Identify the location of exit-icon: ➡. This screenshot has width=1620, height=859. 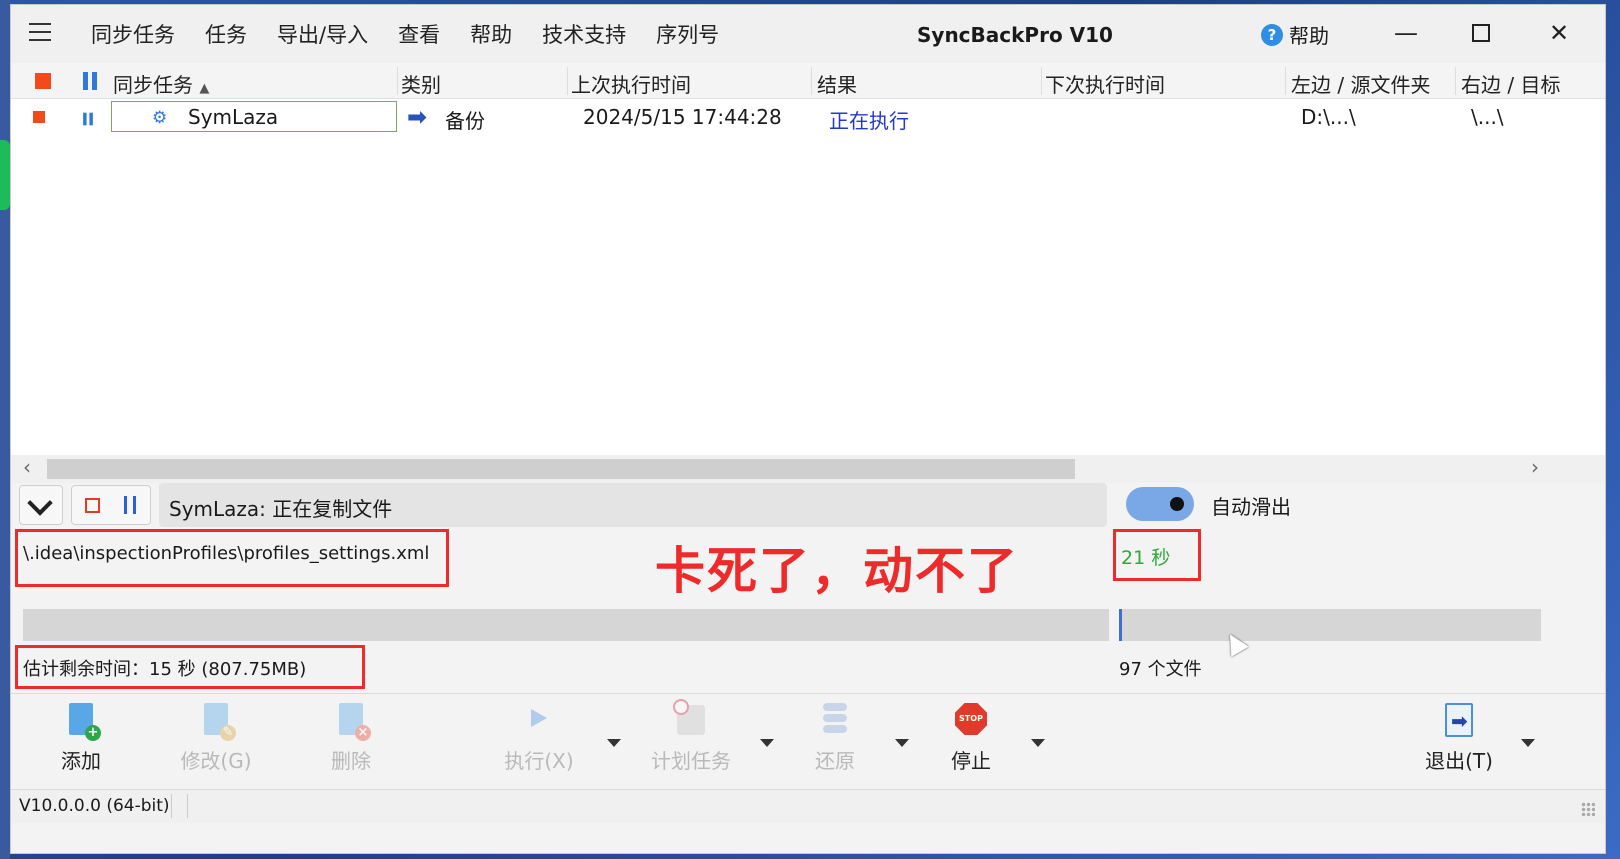
(1459, 721).